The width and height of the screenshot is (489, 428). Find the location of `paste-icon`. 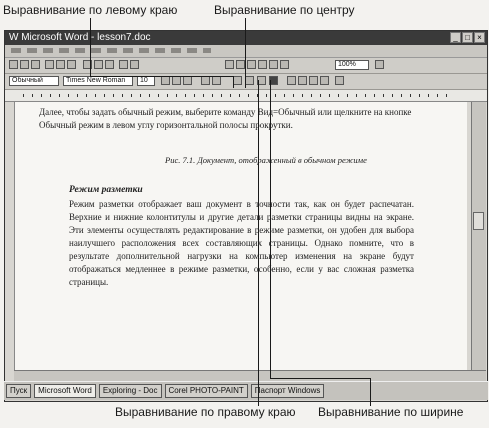

paste-icon is located at coordinates (109, 64).